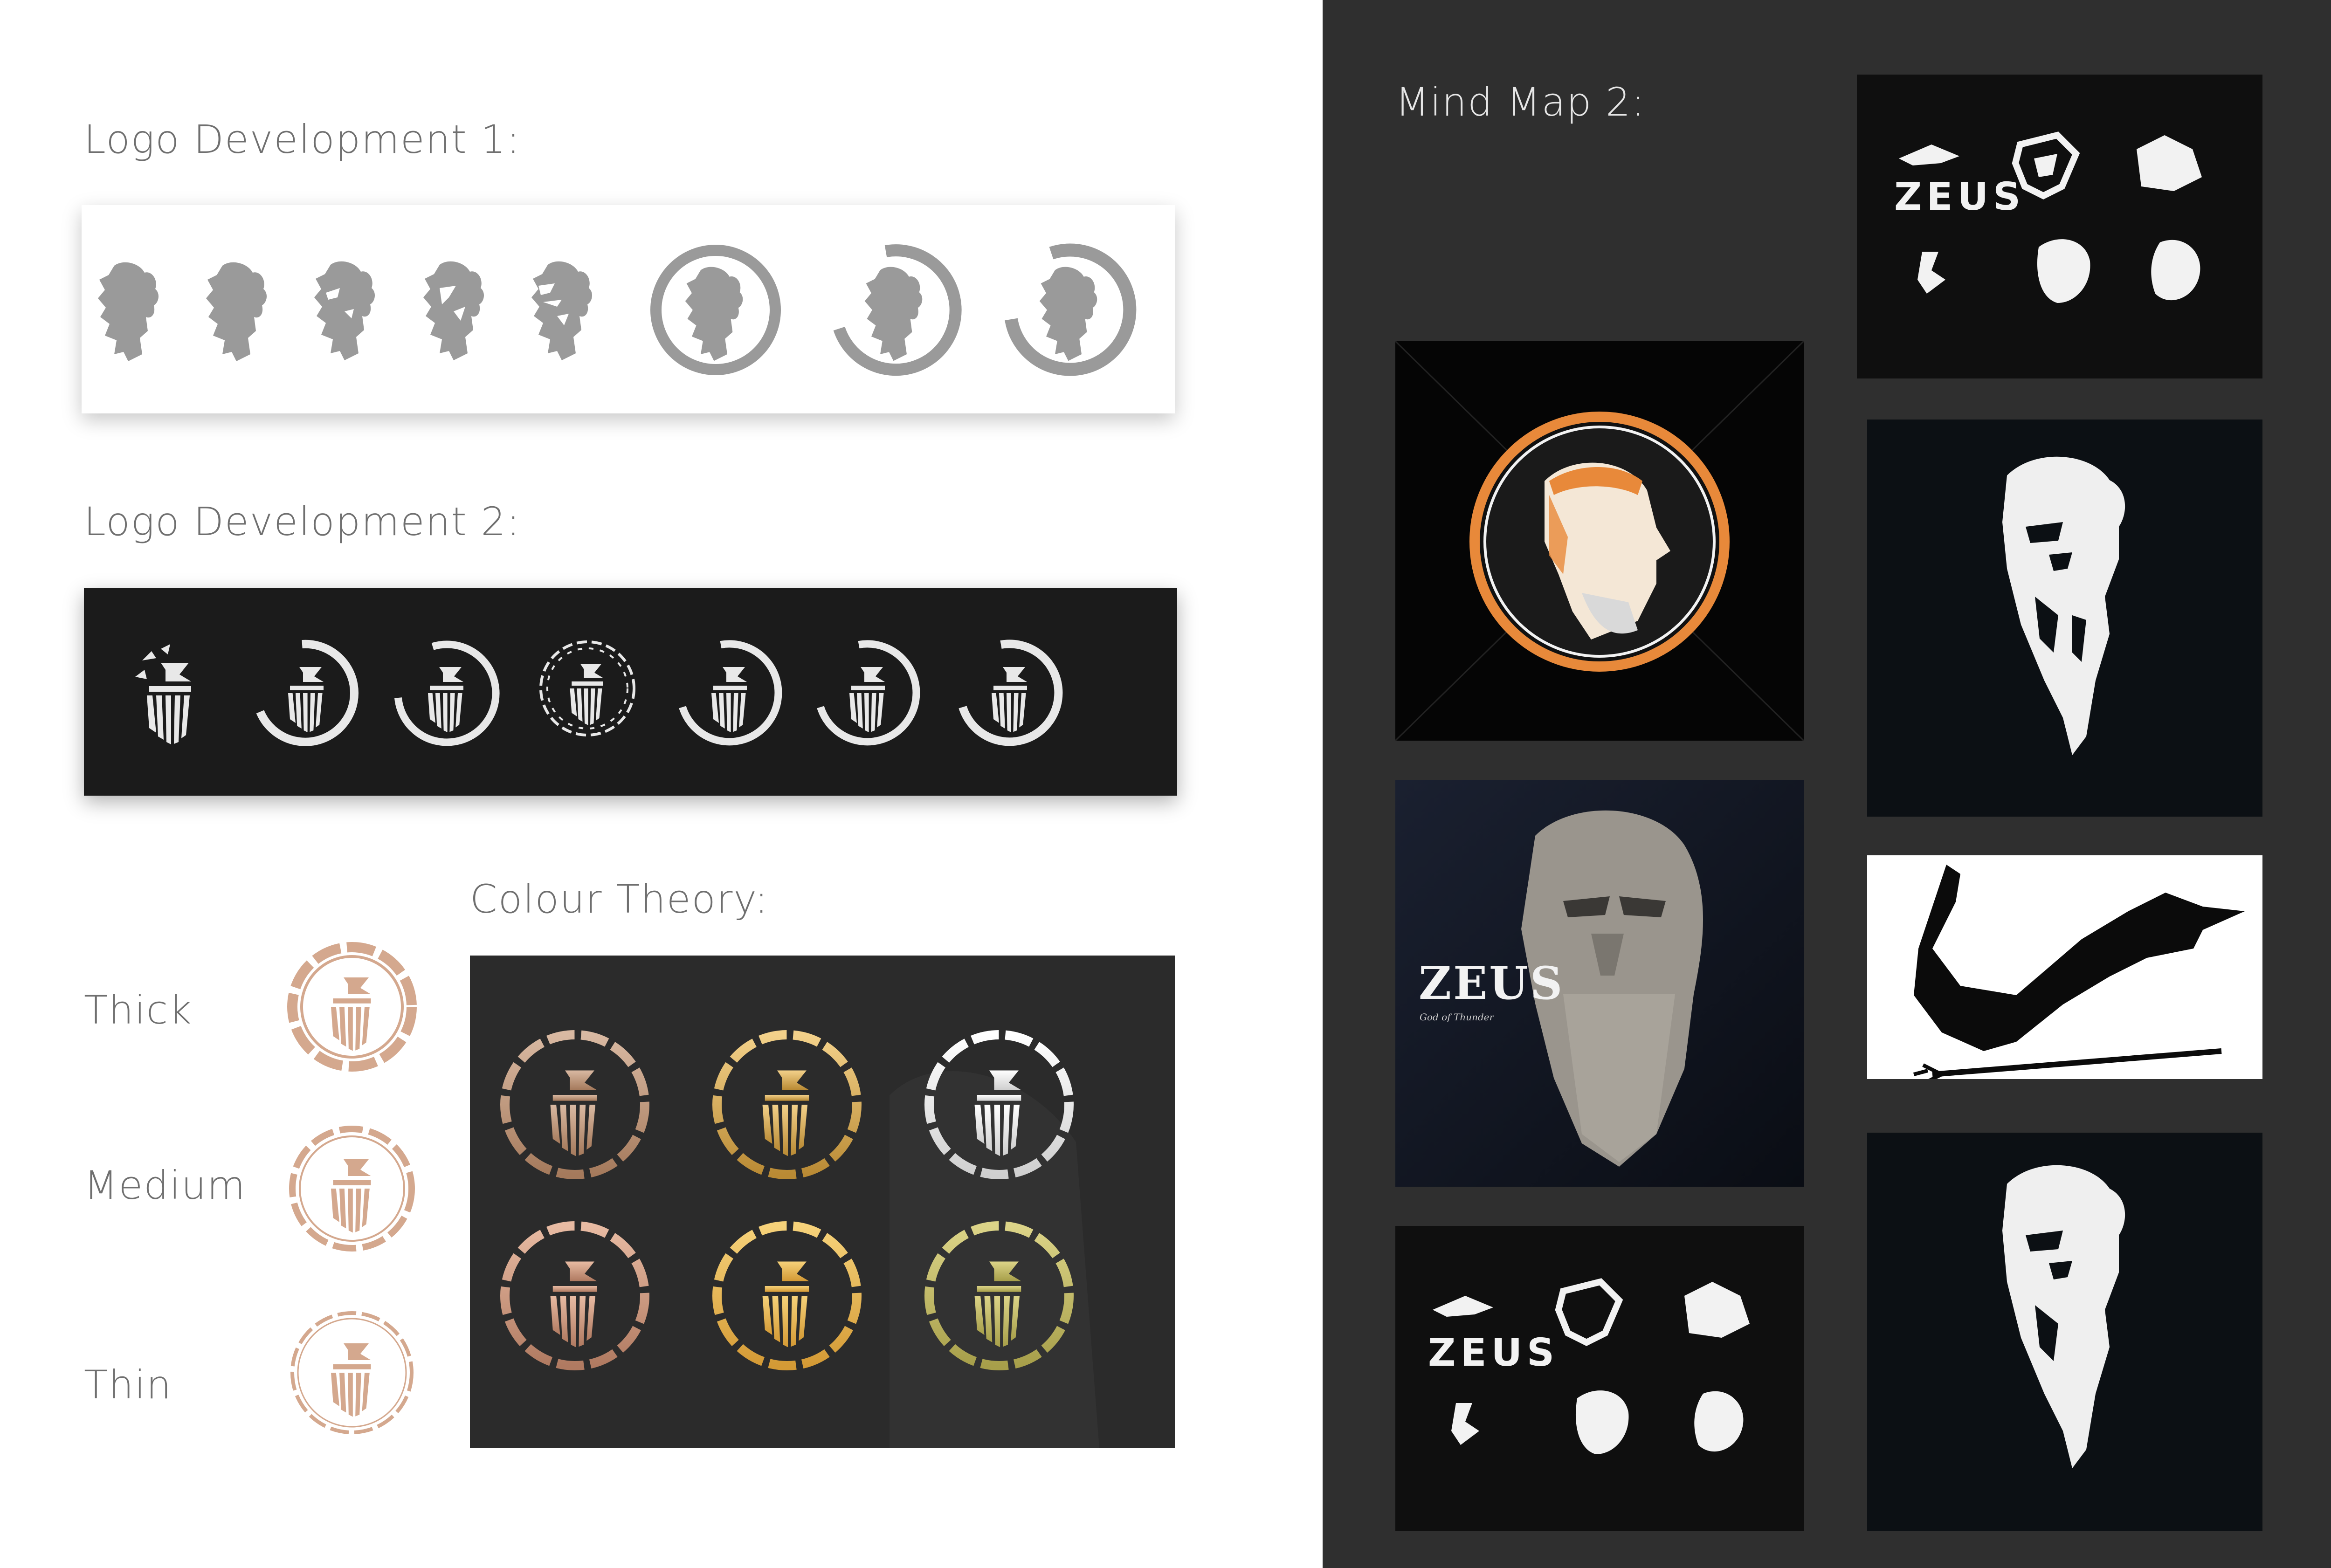  I want to click on weight-icons, so click(352, 1188).